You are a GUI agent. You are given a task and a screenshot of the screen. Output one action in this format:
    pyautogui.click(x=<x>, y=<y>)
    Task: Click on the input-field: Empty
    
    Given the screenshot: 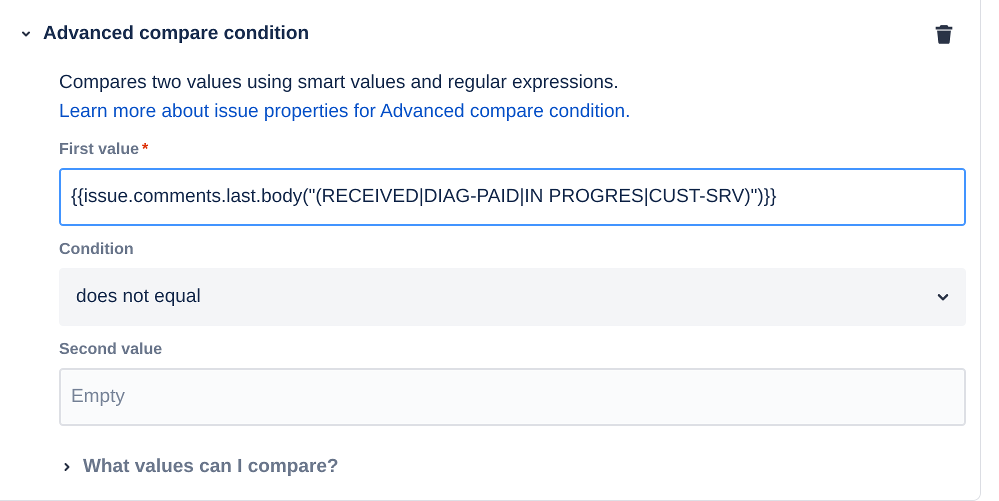 What is the action you would take?
    pyautogui.click(x=512, y=397)
    